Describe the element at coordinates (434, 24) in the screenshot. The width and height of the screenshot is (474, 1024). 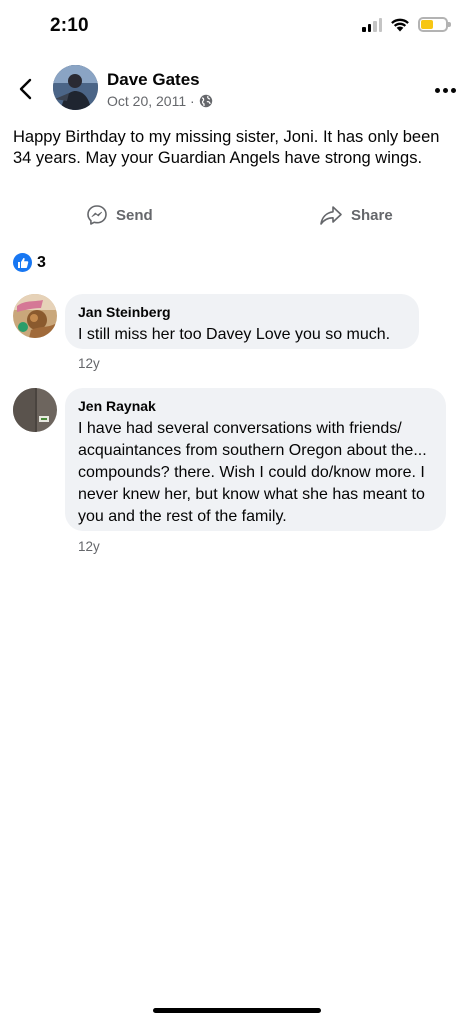
I see `battery-icon` at that location.